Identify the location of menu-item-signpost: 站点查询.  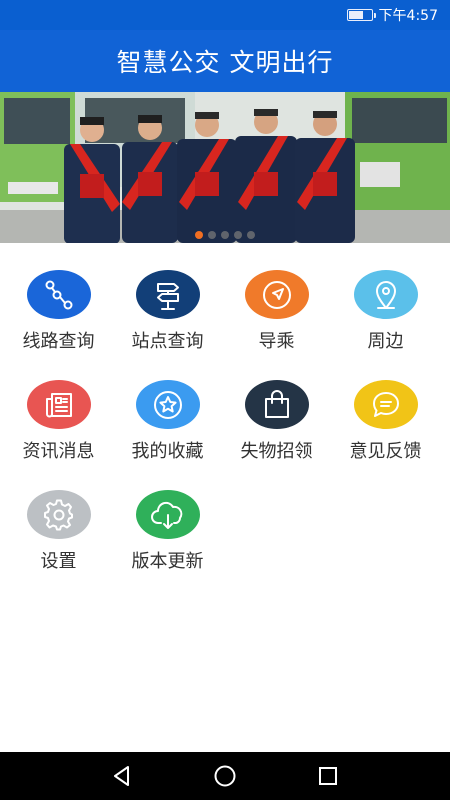
(167, 298).